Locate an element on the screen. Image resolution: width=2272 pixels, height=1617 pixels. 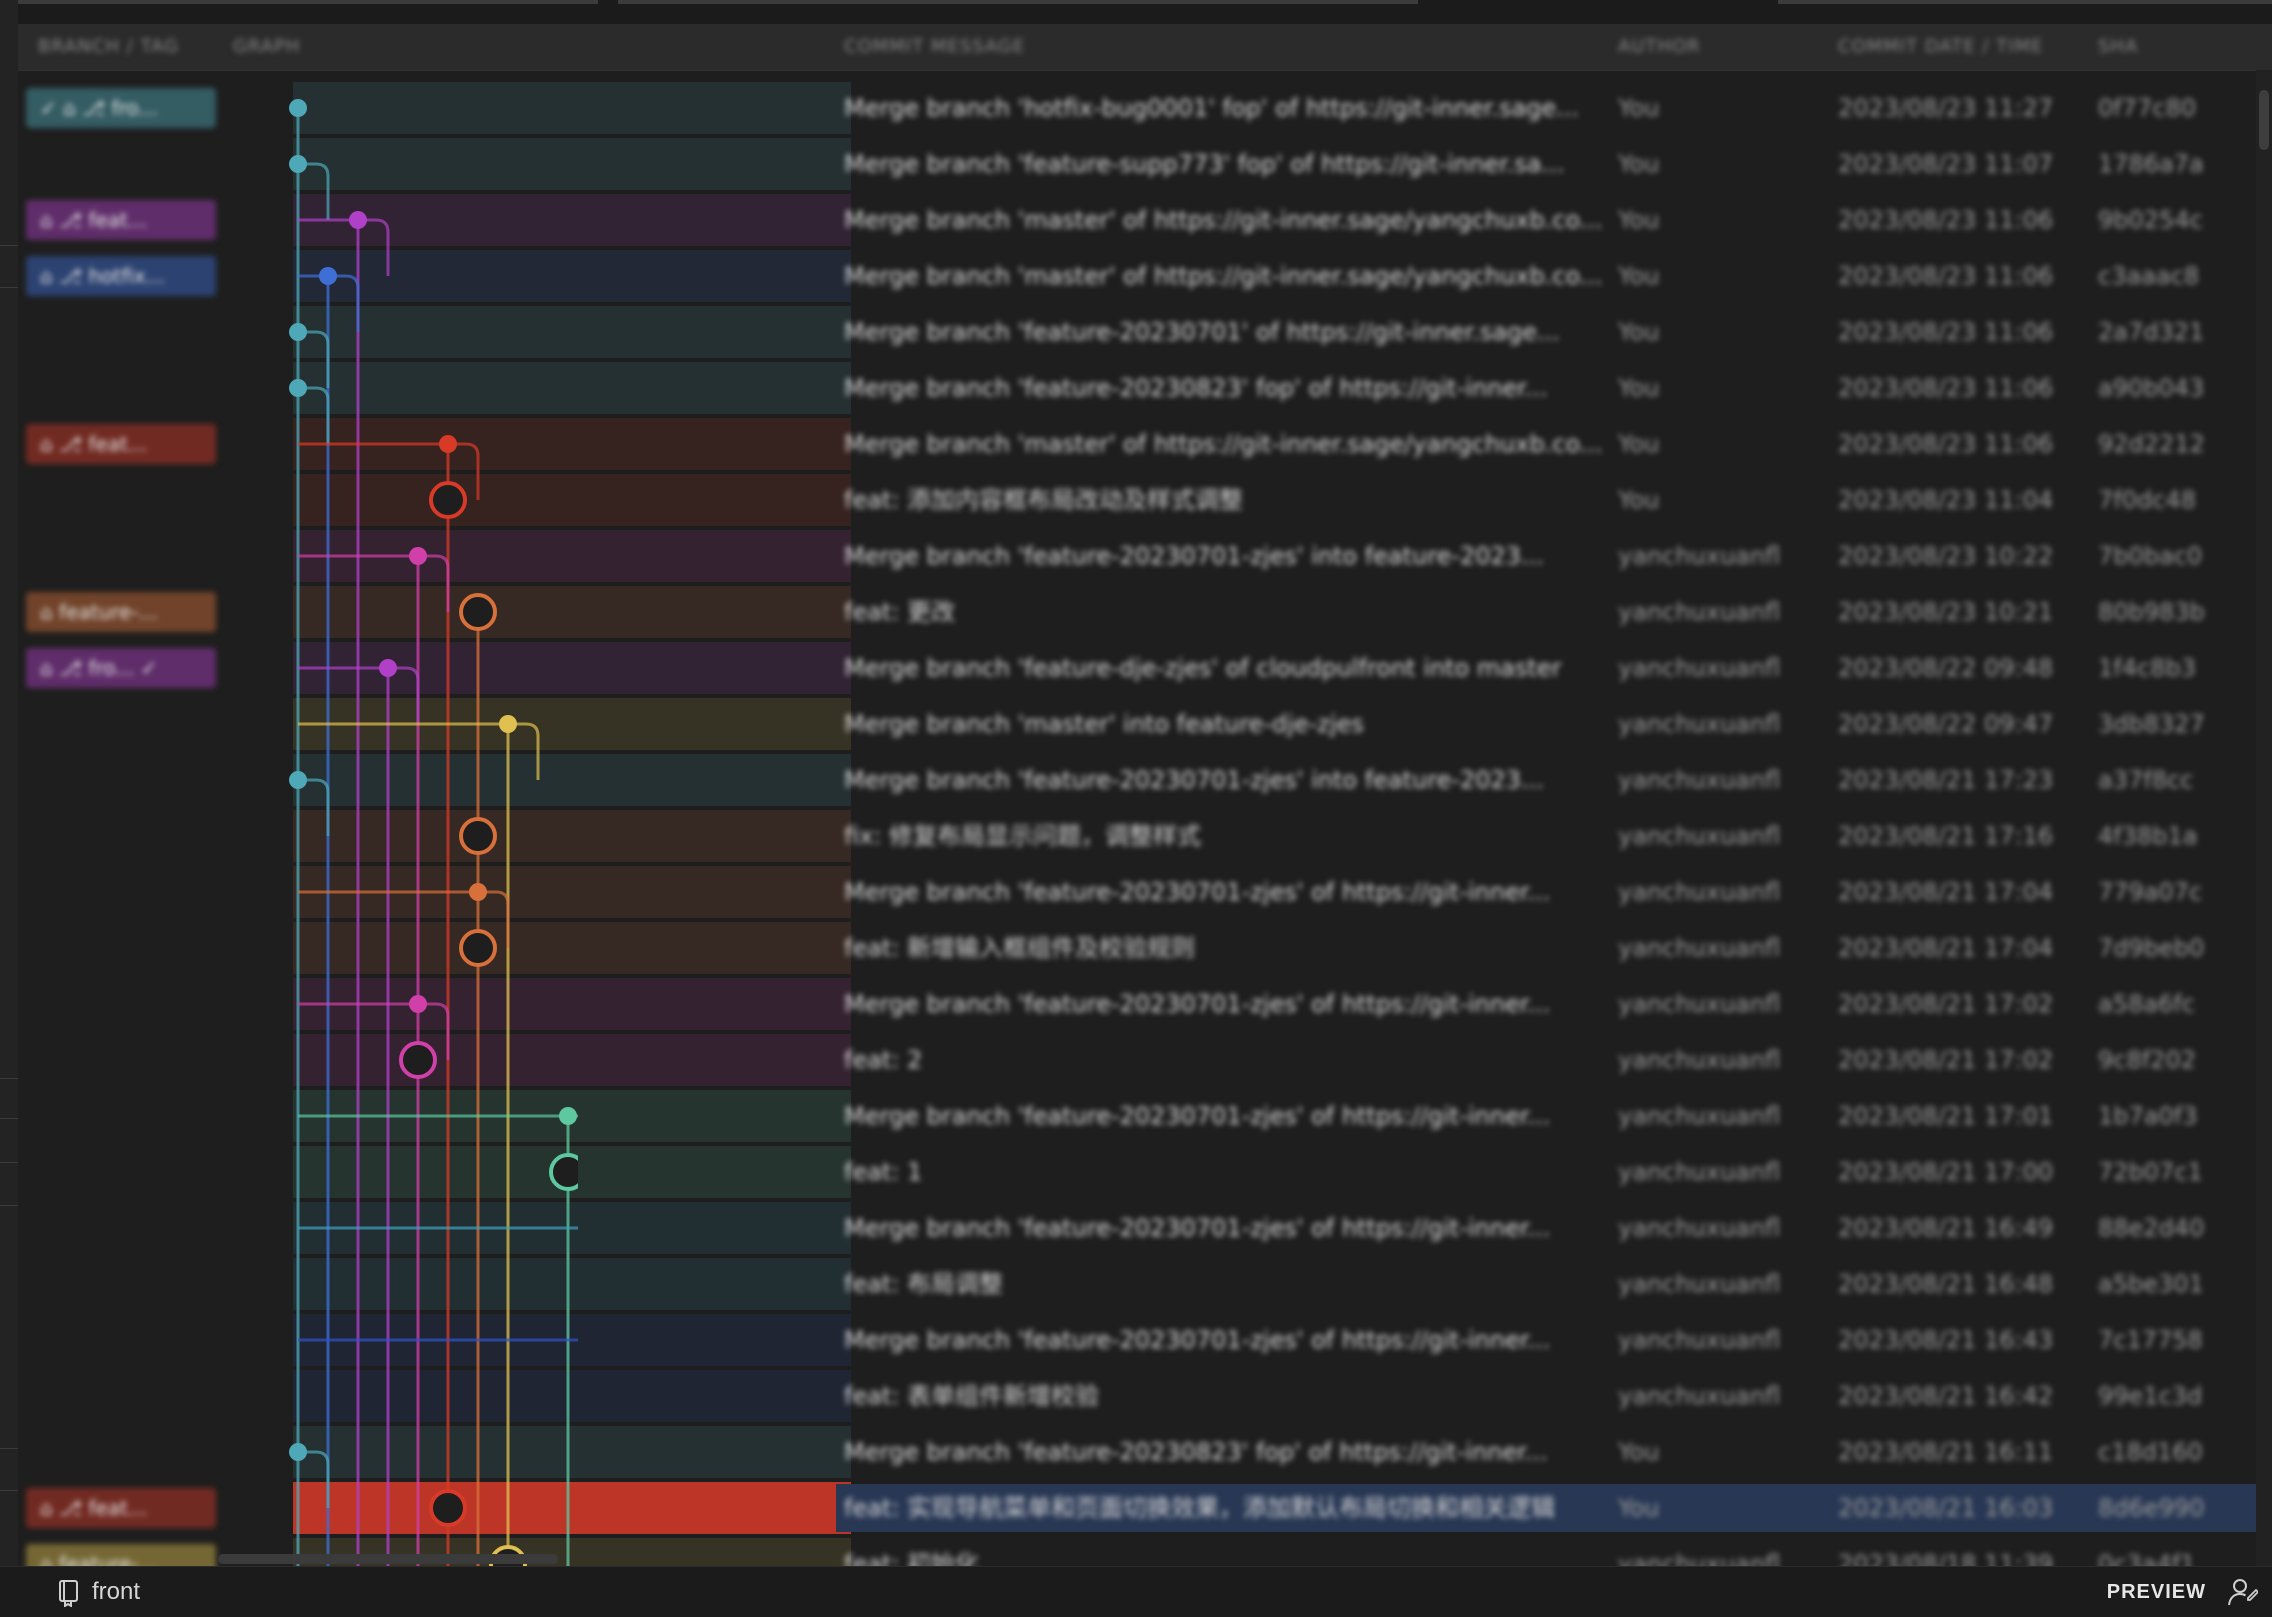
vertical-scrollbar is located at coordinates (2264, 818).